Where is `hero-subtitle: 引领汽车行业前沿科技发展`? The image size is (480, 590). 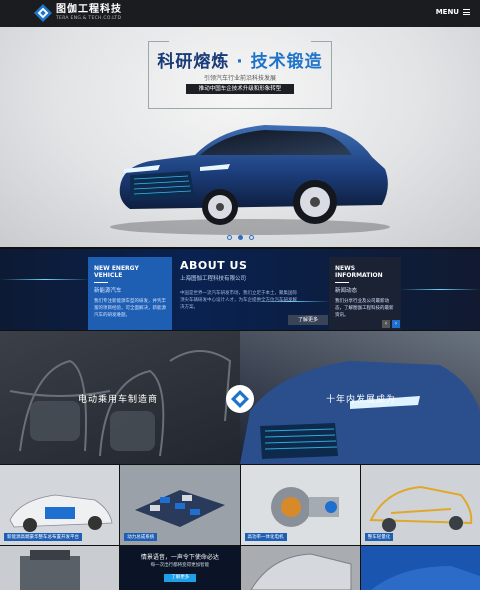
hero-subtitle: 引领汽车行业前沿科技发展 is located at coordinates (239, 78).